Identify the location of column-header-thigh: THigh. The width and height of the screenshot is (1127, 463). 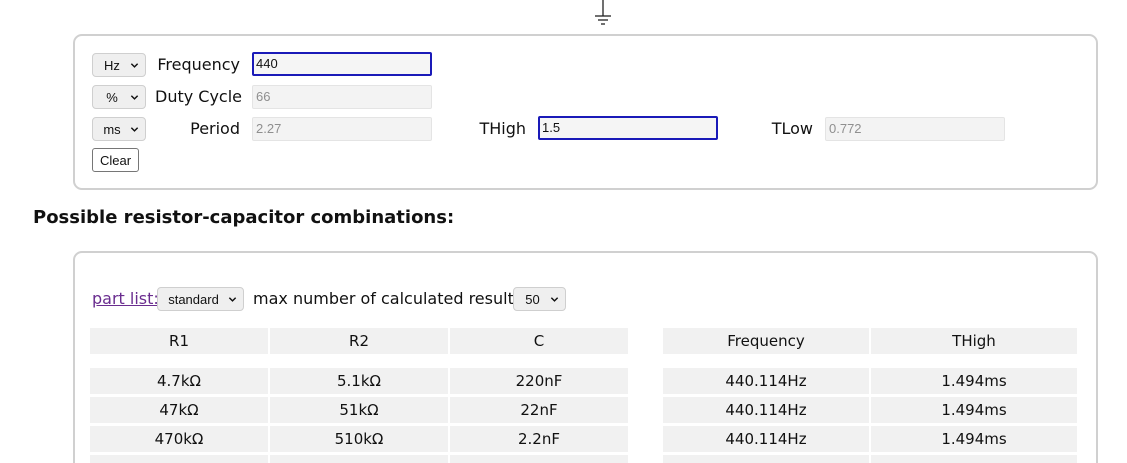
(974, 341).